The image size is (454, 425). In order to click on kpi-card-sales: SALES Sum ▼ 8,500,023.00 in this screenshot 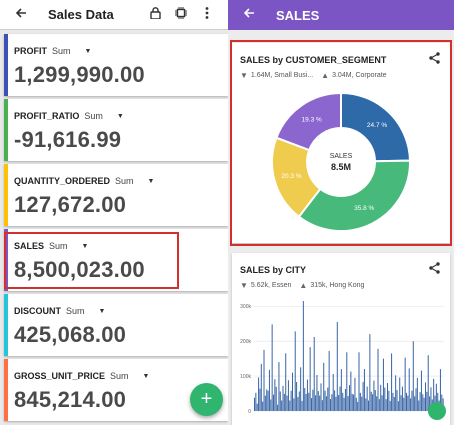, I will do `click(116, 260)`.